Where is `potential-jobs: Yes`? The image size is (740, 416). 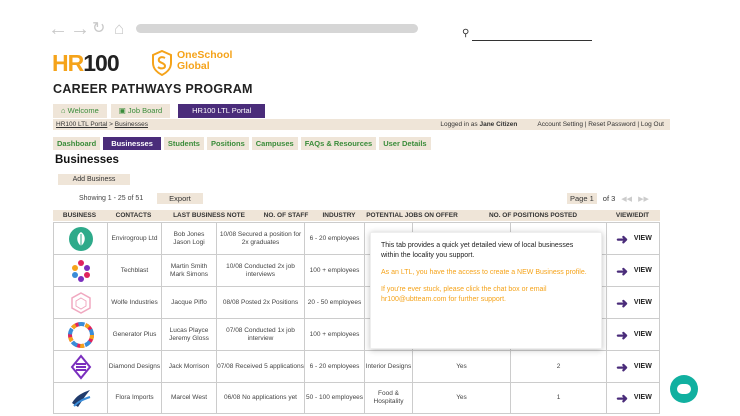 potential-jobs: Yes is located at coordinates (461, 398).